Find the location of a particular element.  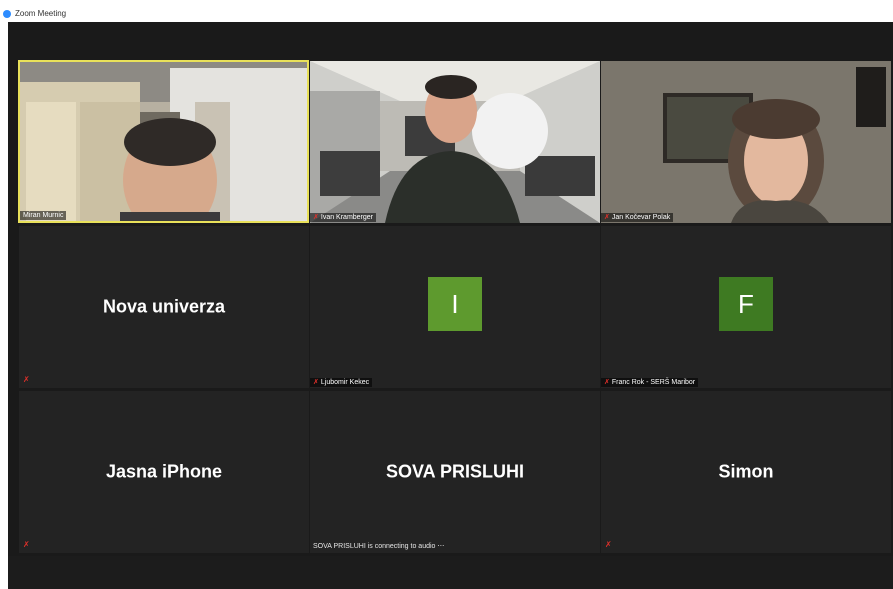

participant-display-name: Nova univerza is located at coordinates (164, 306).